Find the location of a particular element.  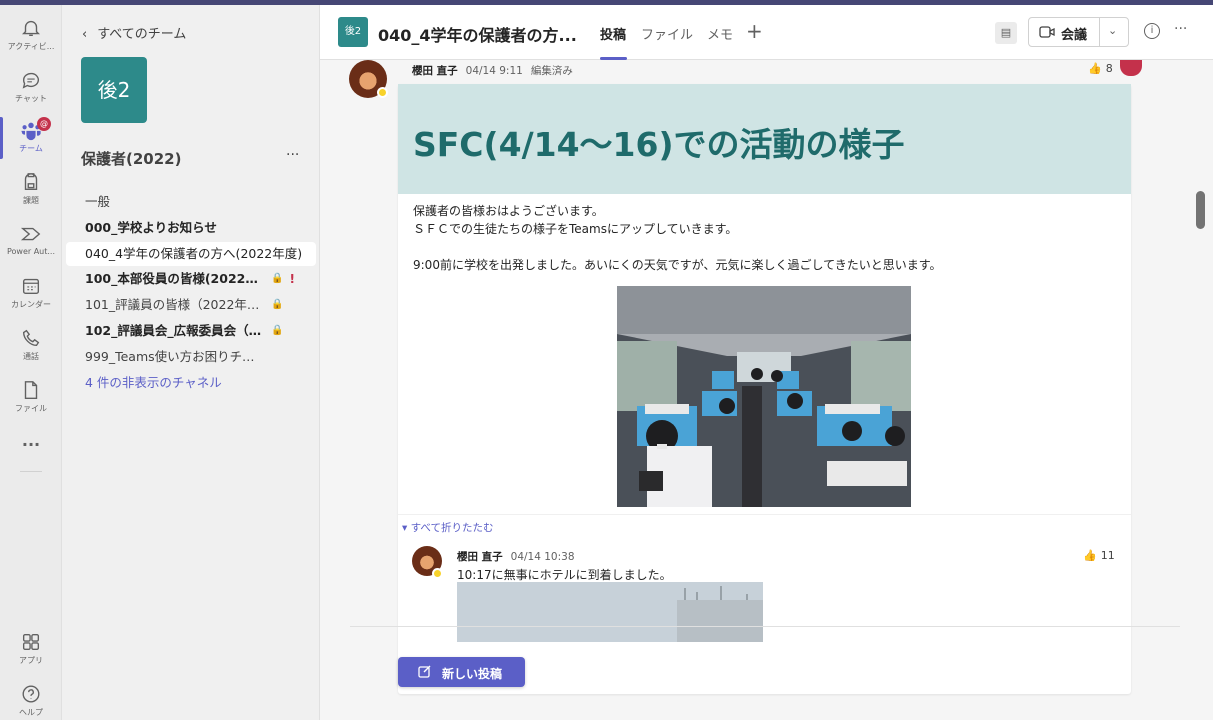

channel-label: 999_Teams使い方お困りチャネル is located at coordinates (174, 356).